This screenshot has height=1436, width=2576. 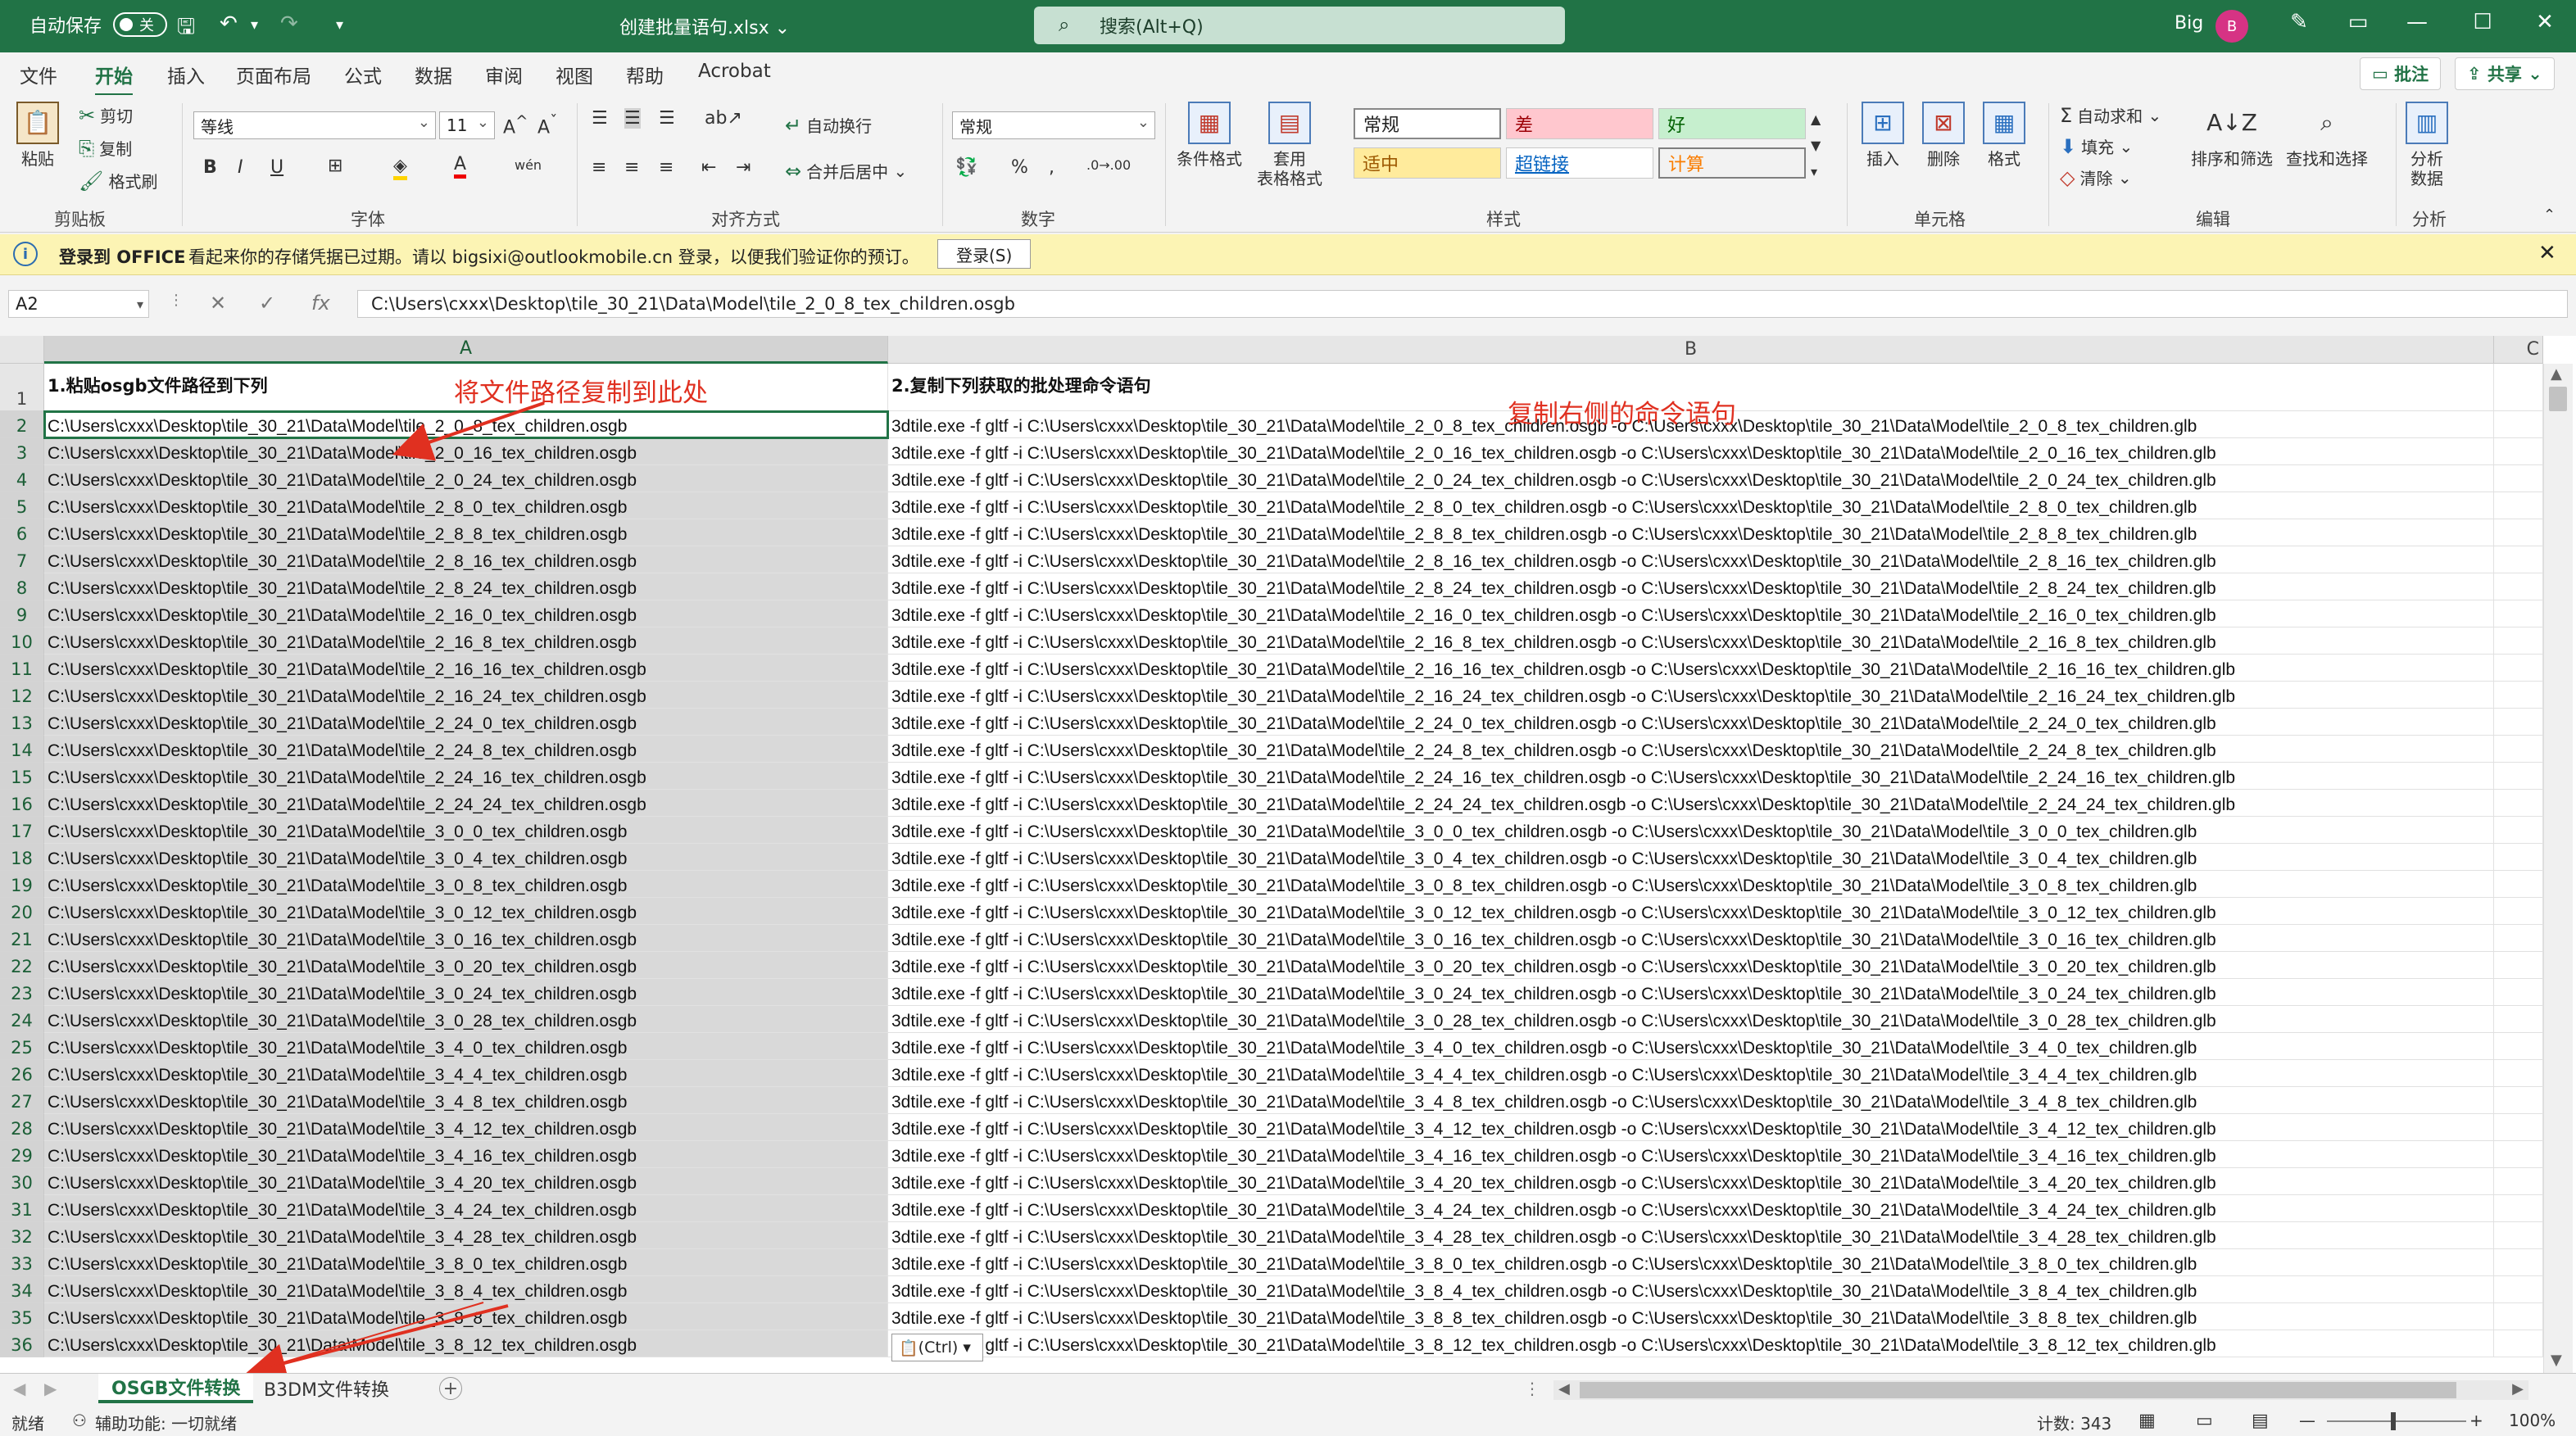 I want to click on column-header-b: B, so click(x=1691, y=350).